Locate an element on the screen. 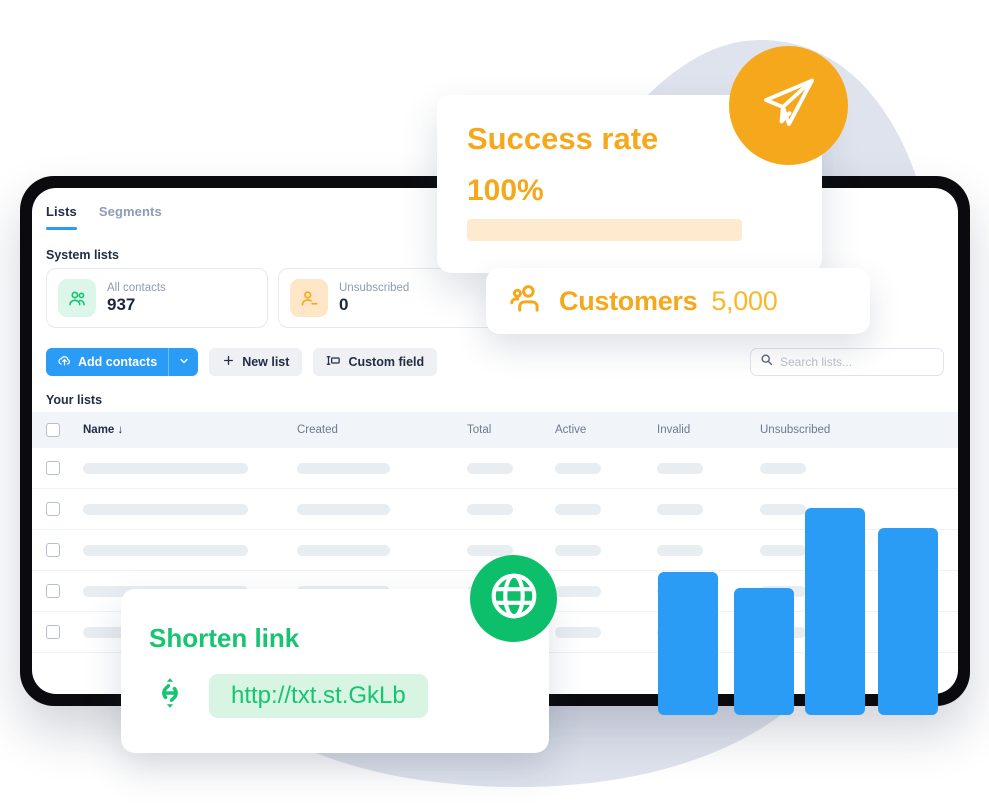 Image resolution: width=989 pixels, height=810 pixels. column-header-total: Total is located at coordinates (479, 430).